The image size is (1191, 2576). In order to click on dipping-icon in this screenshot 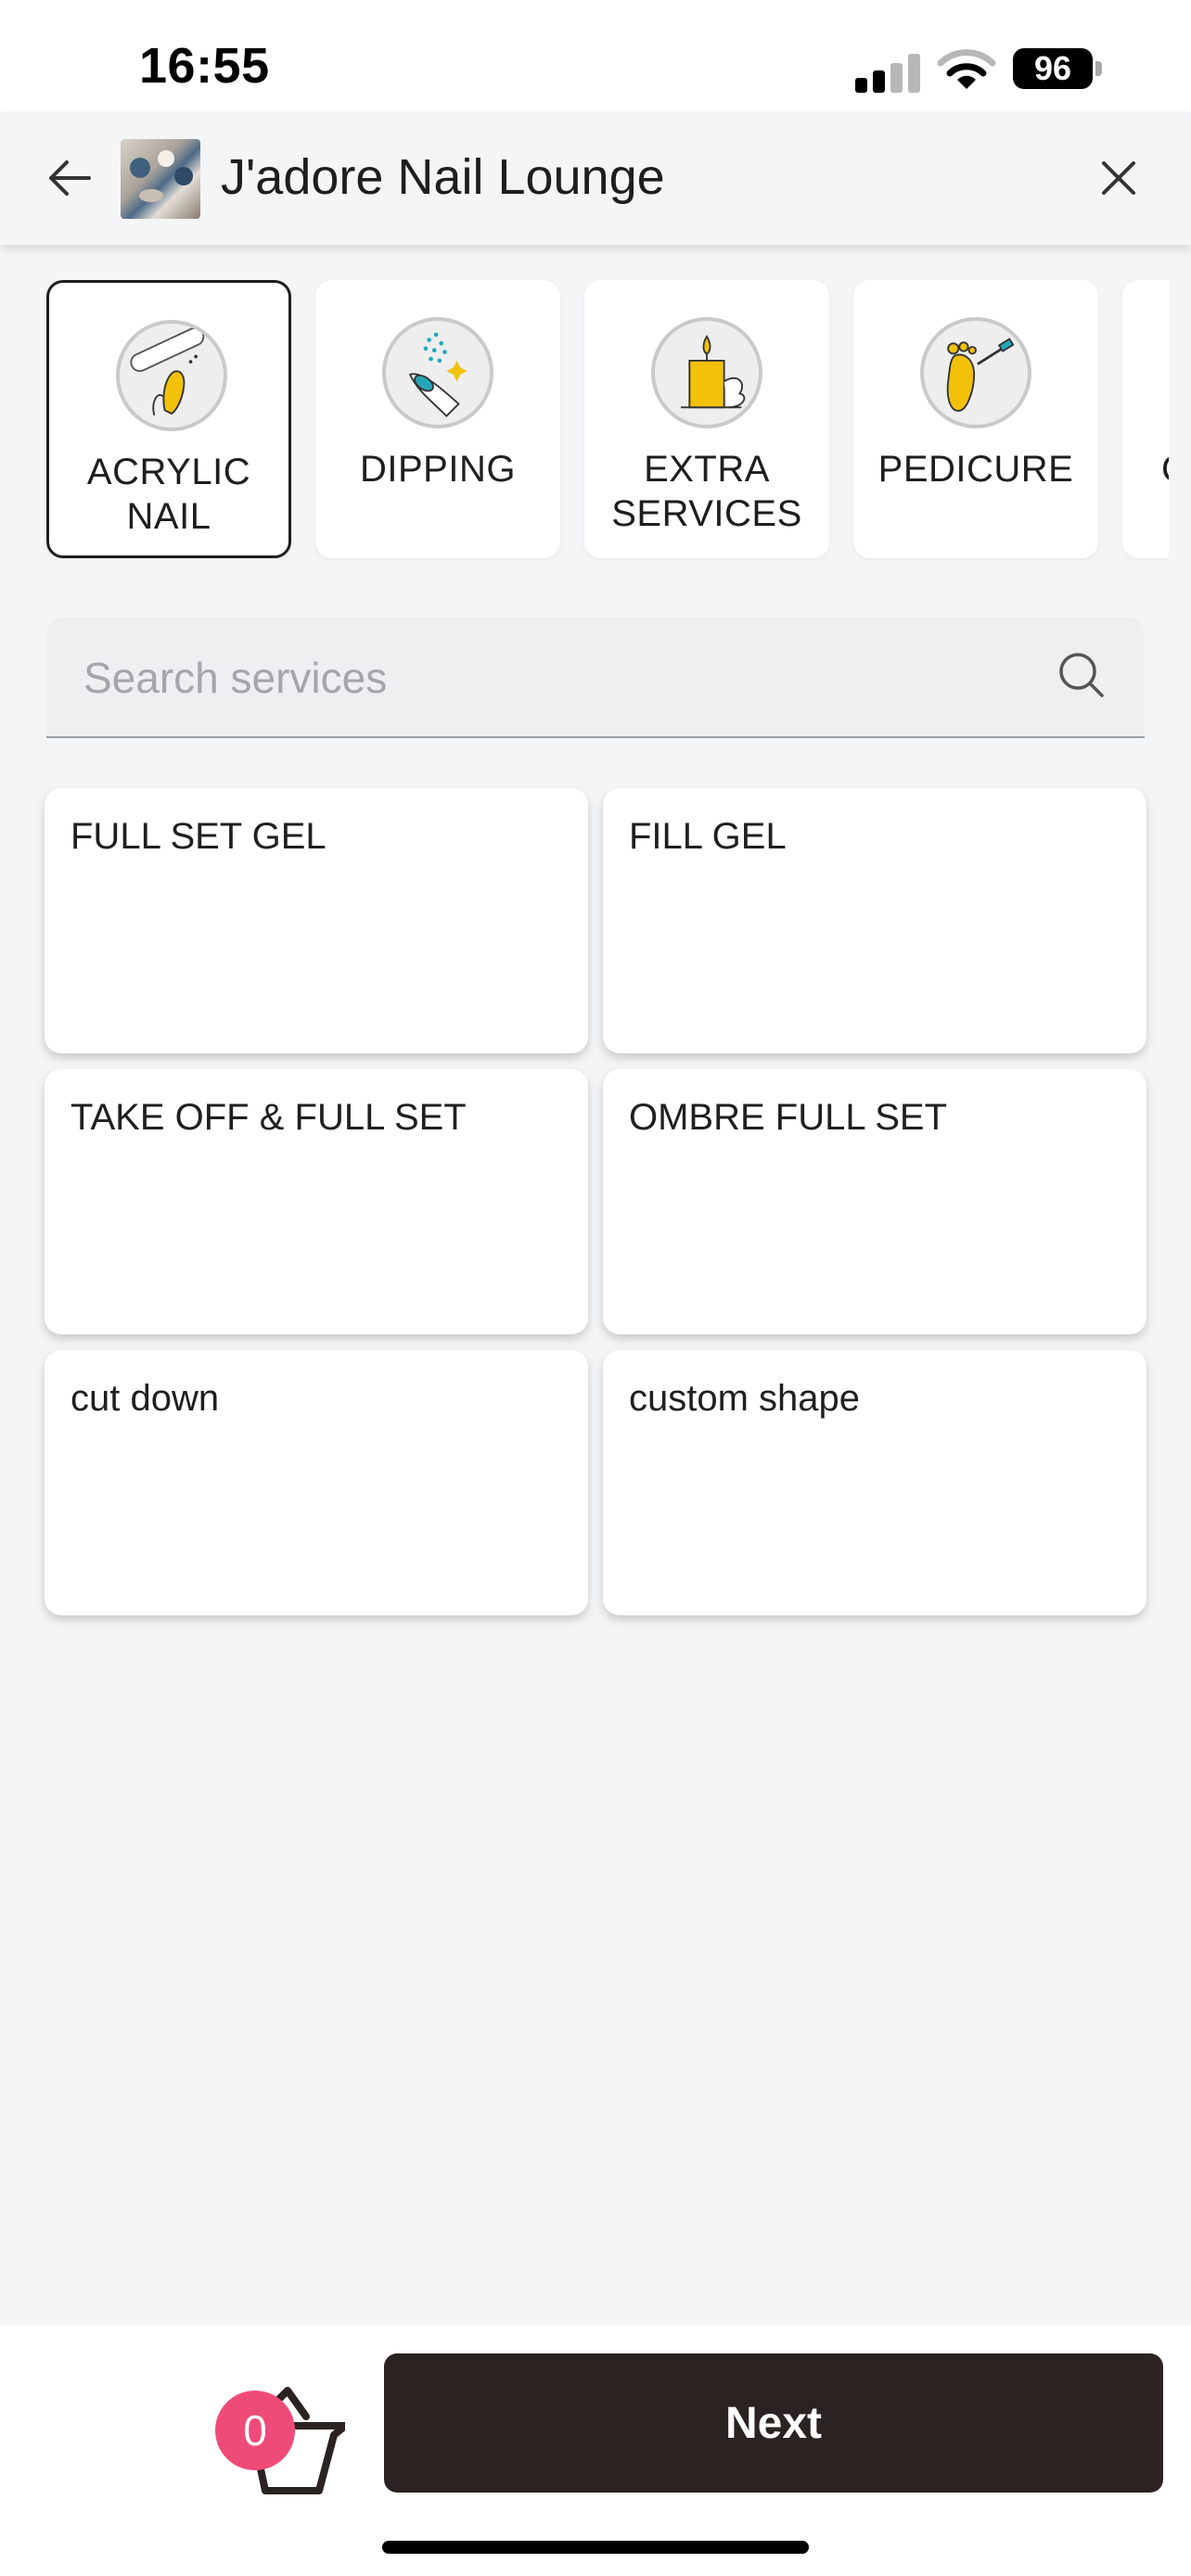, I will do `click(437, 373)`.